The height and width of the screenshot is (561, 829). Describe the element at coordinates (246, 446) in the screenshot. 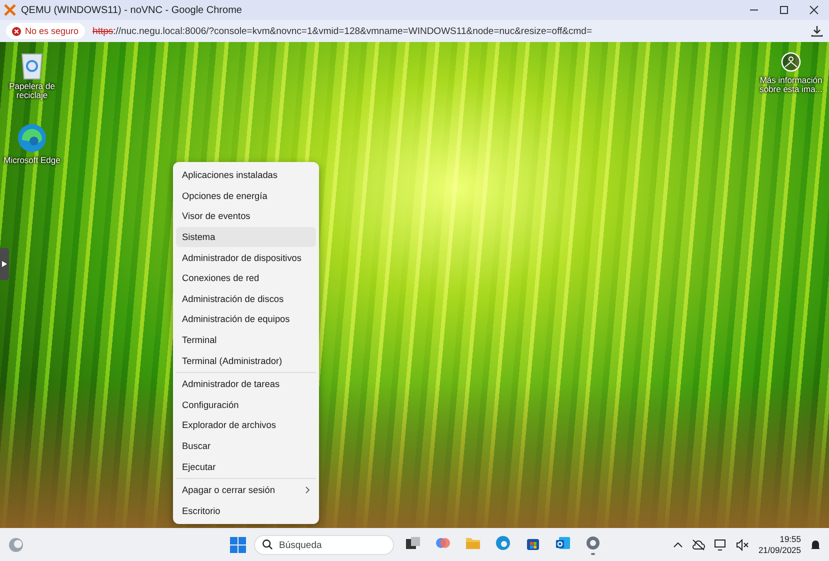

I see `menu-item: Buscar` at that location.